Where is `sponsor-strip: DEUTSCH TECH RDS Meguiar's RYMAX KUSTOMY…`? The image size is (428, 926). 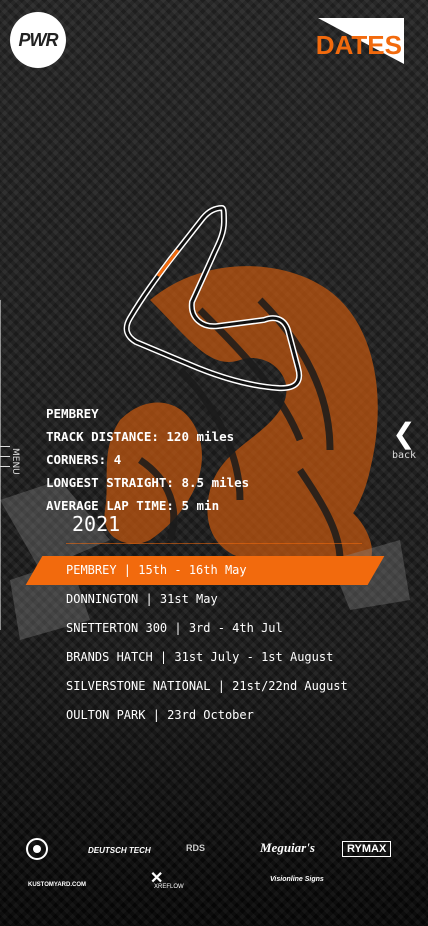 sponsor-strip: DEUTSCH TECH RDS Meguiar's RYMAX KUSTOMY… is located at coordinates (214, 865).